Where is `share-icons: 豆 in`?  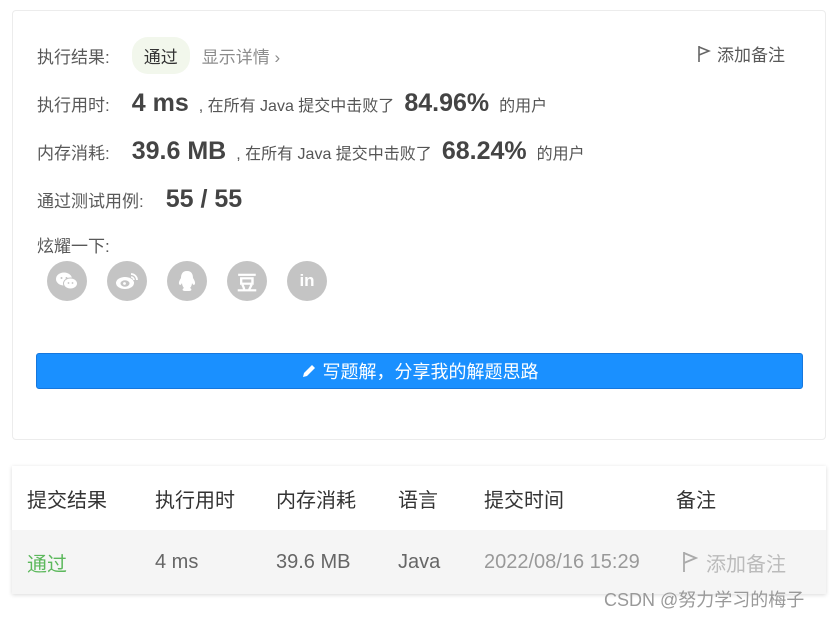 share-icons: 豆 in is located at coordinates (197, 281).